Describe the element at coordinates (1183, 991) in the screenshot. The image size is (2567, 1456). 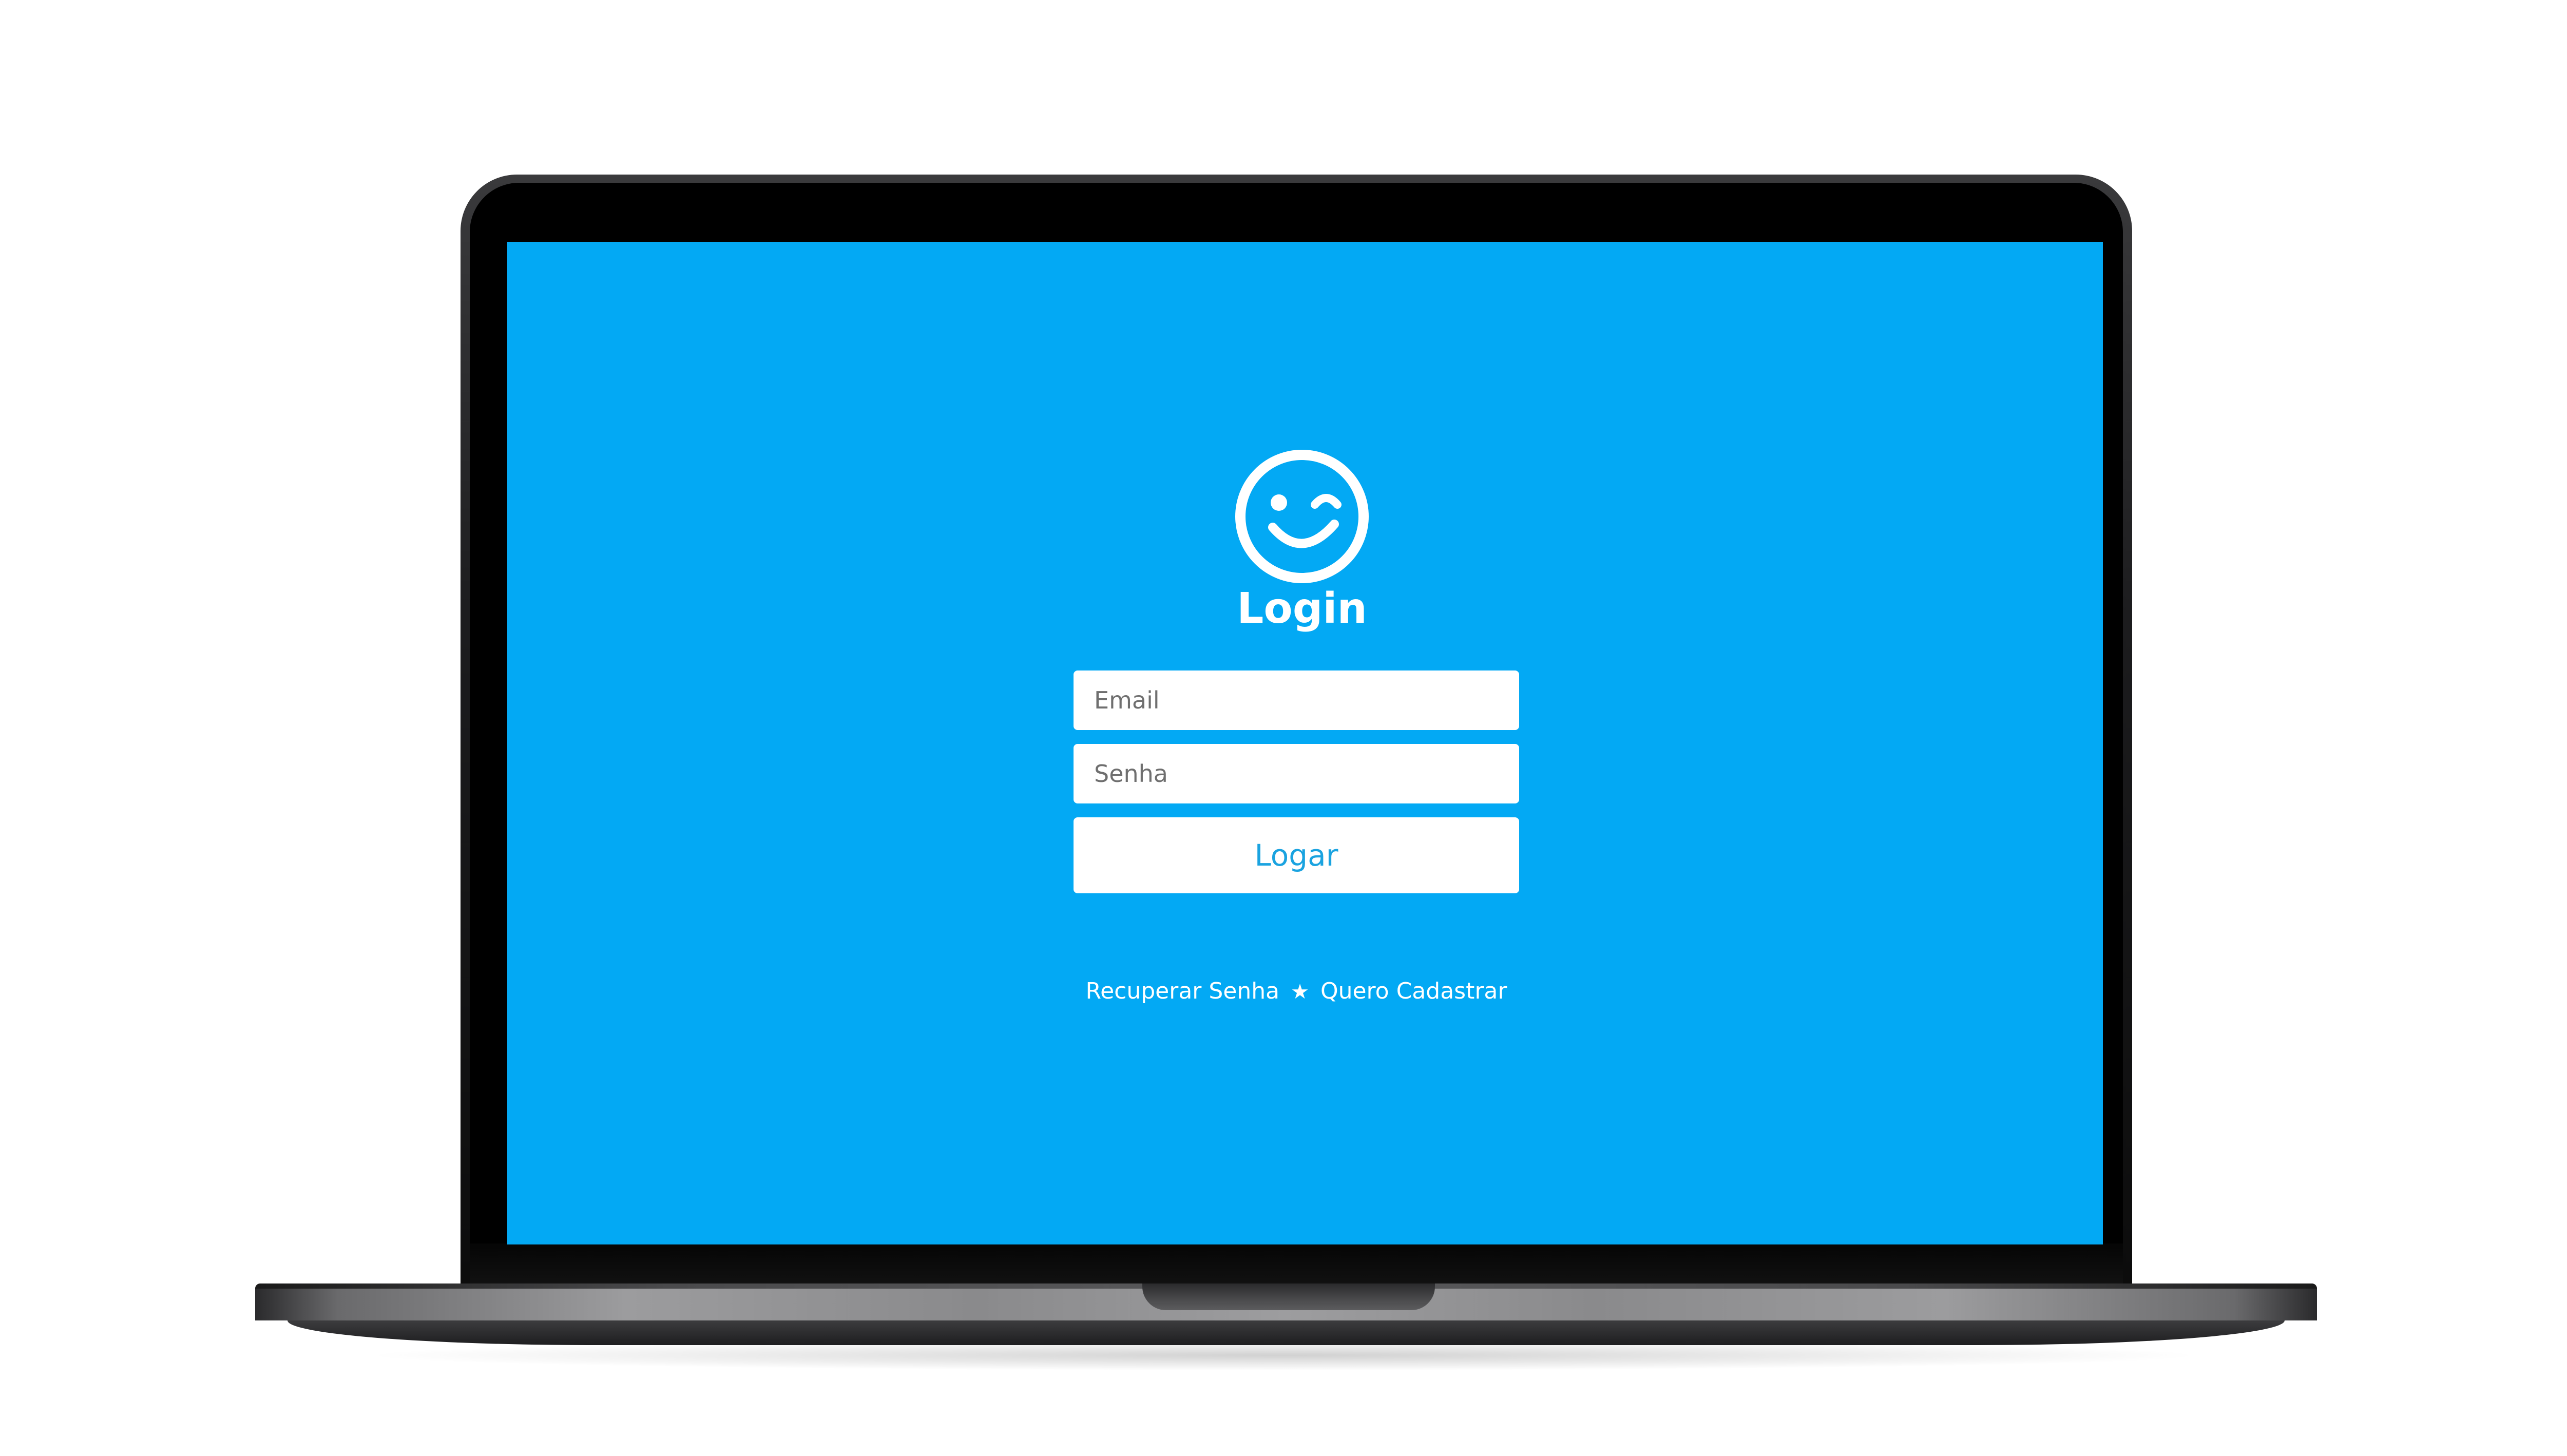
I see `recover-password-link: Recuperar Senha` at that location.